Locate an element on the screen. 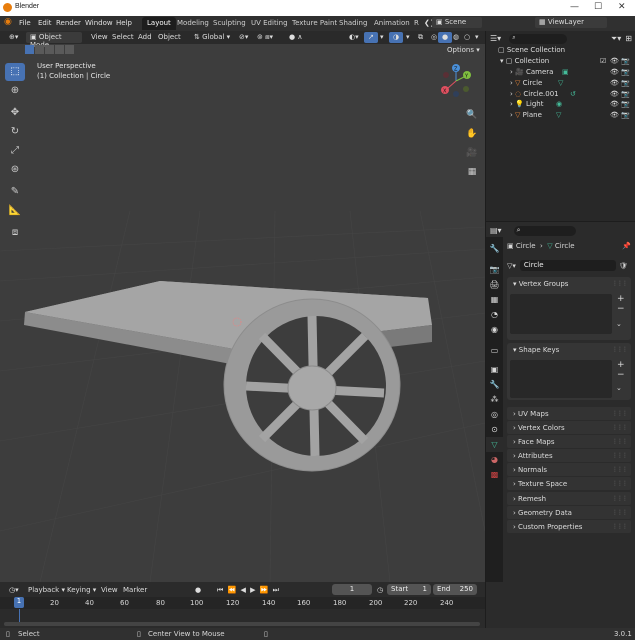  panel-geometry-data: › Geometry Data ⋮⋮⋮ is located at coordinates (569, 512).